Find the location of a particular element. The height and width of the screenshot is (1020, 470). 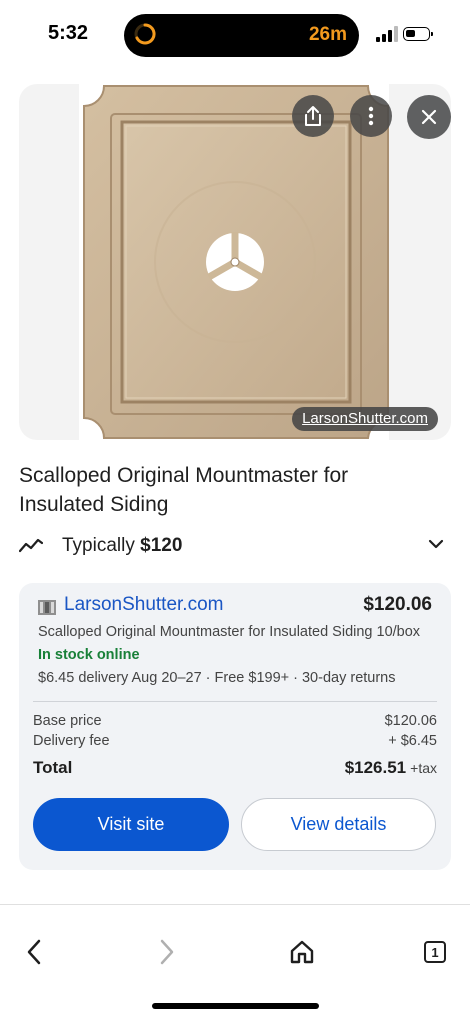

status-time: 5:32 is located at coordinates (68, 33).